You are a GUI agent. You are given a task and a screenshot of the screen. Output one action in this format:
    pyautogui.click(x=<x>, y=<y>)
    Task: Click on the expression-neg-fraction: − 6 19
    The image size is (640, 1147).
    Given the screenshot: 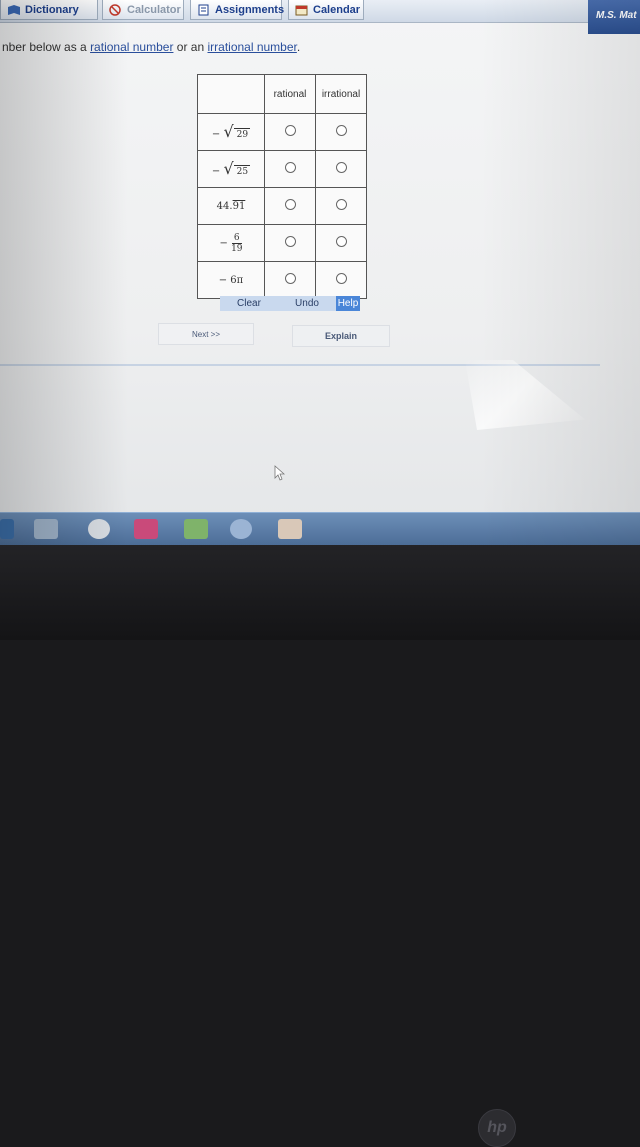 What is the action you would take?
    pyautogui.click(x=230, y=243)
    